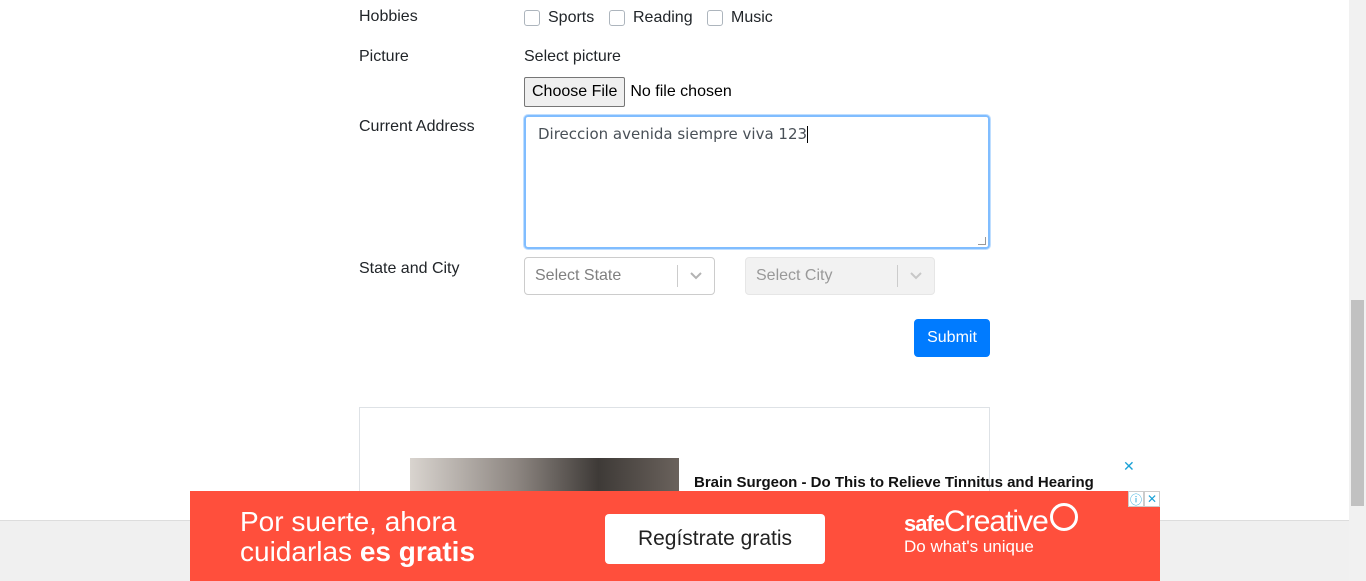  Describe the element at coordinates (578, 275) in the screenshot. I see `state-placeholder: Select State` at that location.